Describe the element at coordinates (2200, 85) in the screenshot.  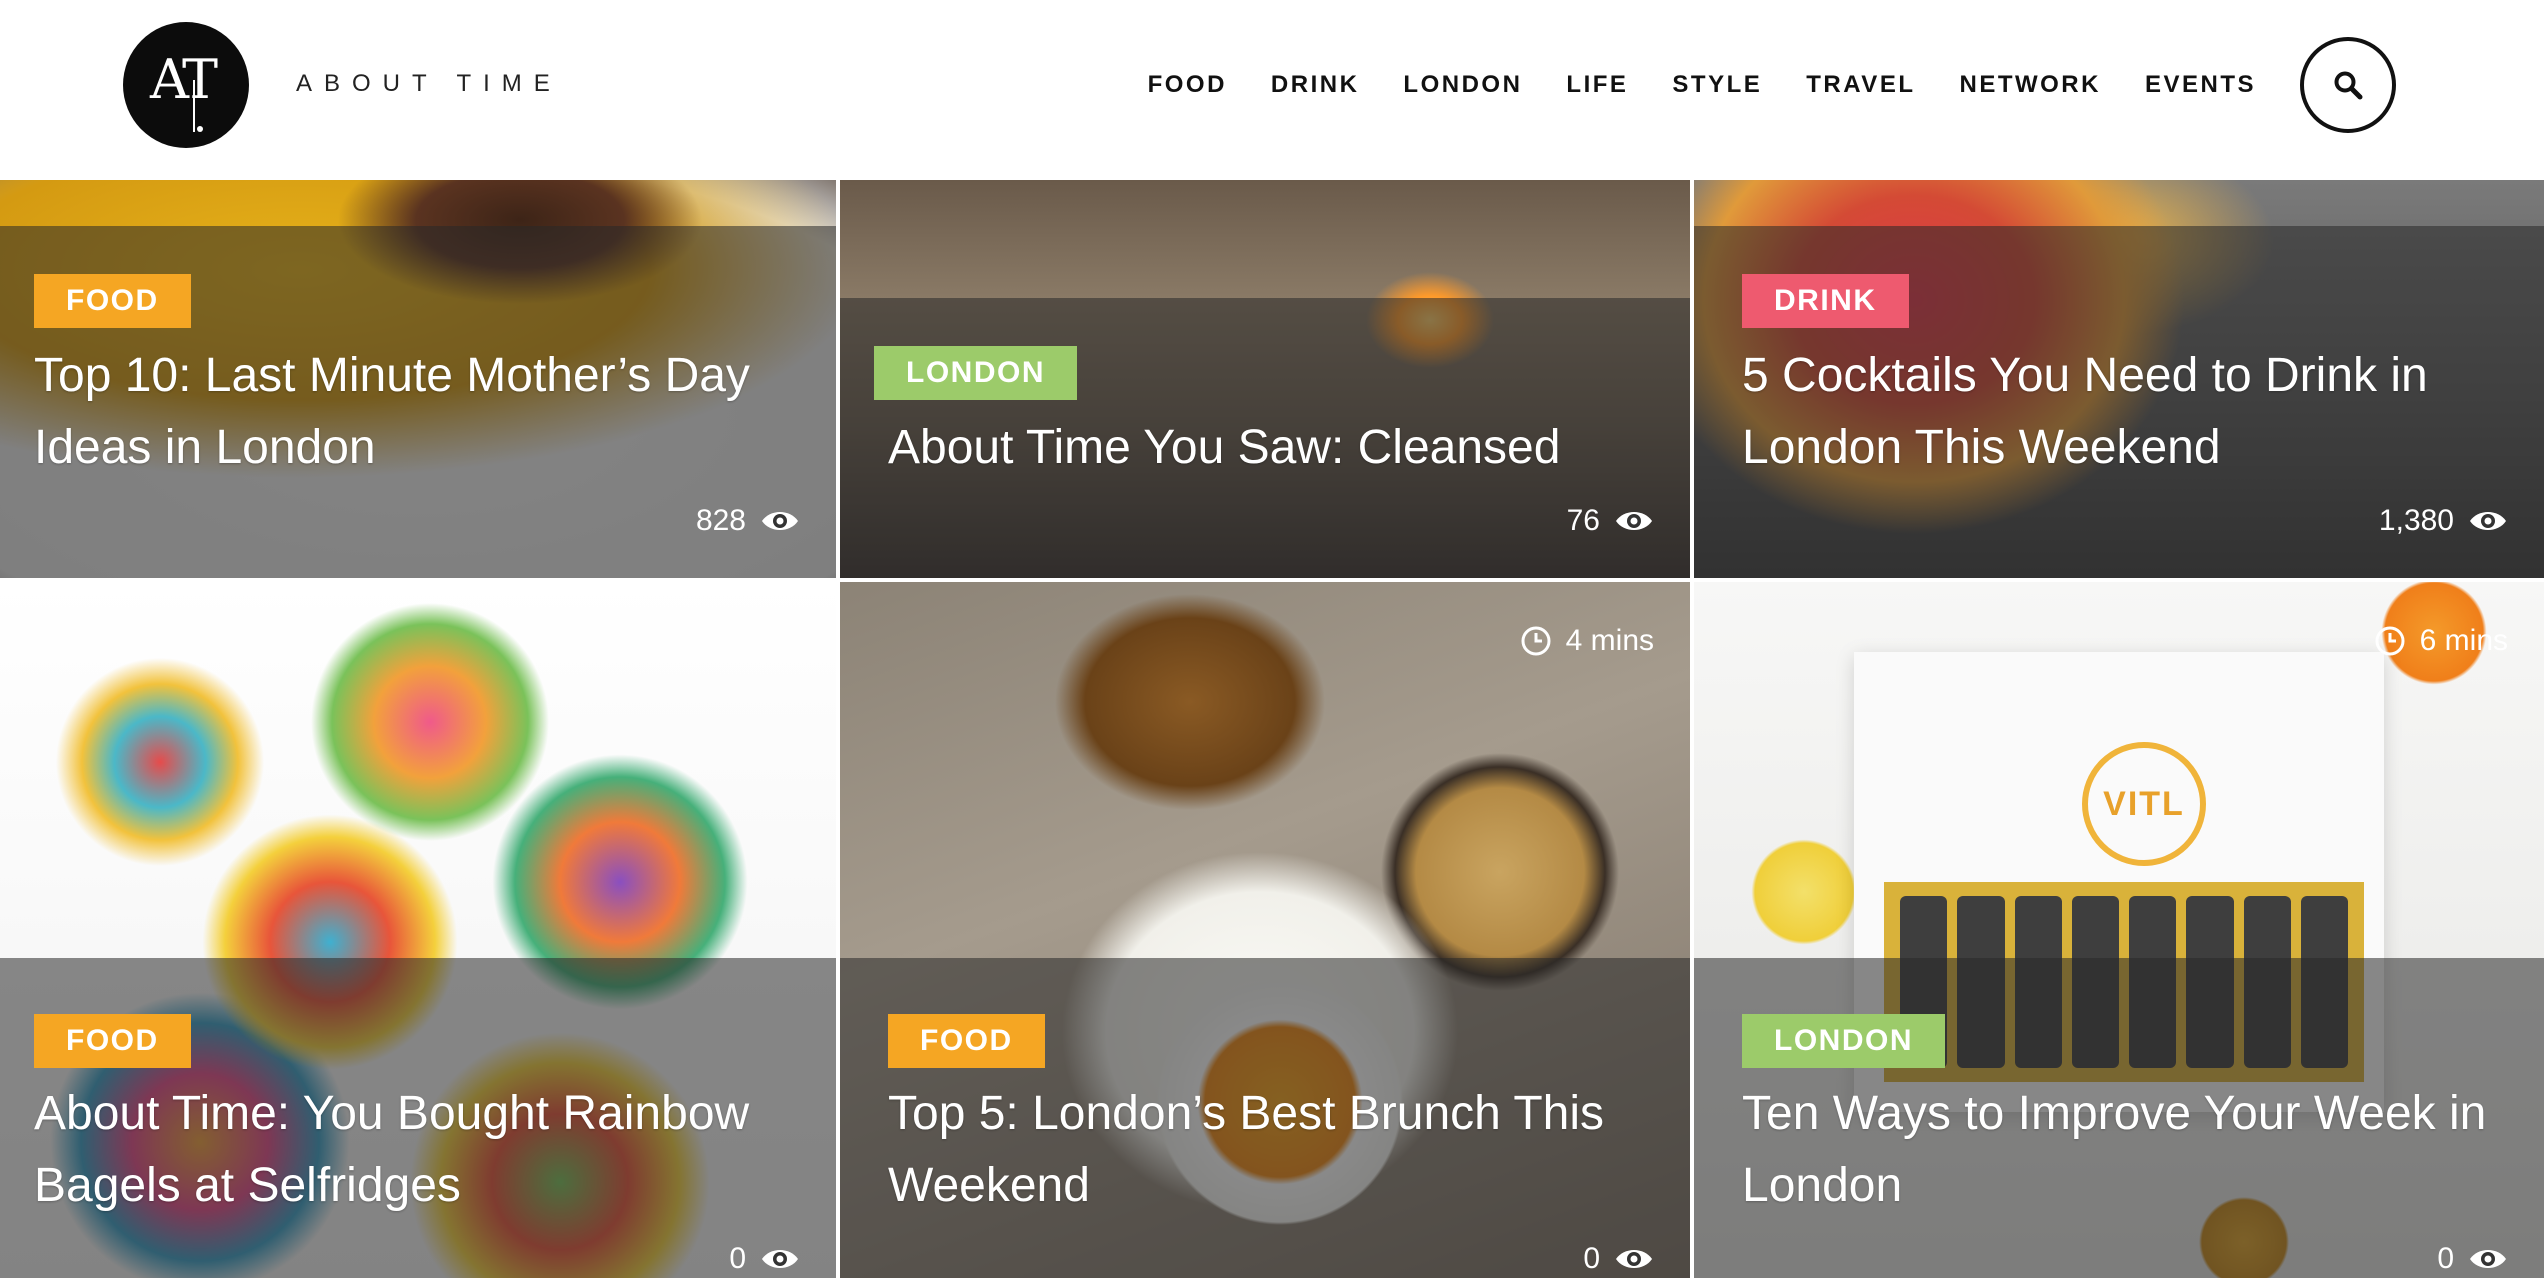
I see `nav-item-events: EVENTS` at that location.